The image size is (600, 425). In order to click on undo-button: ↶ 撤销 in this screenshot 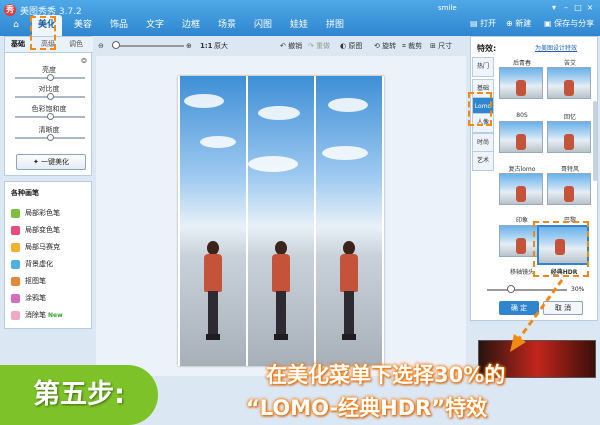, I will do `click(291, 46)`.